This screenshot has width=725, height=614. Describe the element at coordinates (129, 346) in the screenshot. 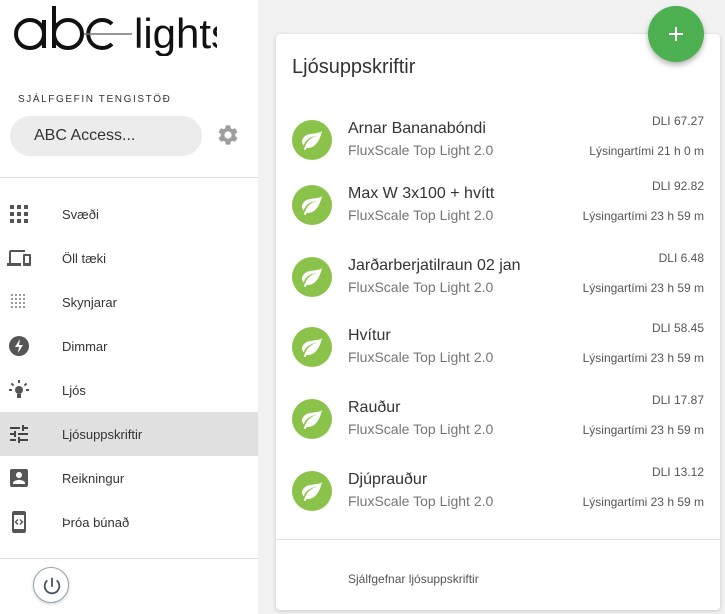

I see `sidebar-item-dimmers: Dimmar` at that location.